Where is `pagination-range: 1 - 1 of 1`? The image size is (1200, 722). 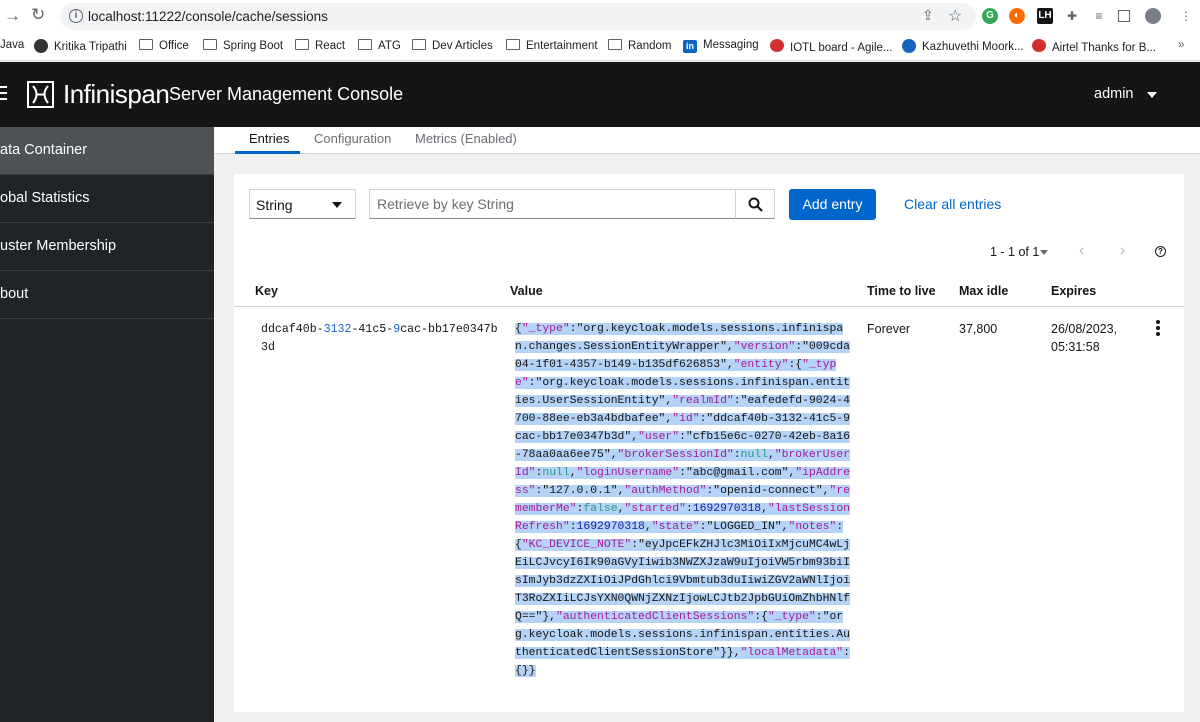 pagination-range: 1 - 1 of 1 is located at coordinates (1014, 252).